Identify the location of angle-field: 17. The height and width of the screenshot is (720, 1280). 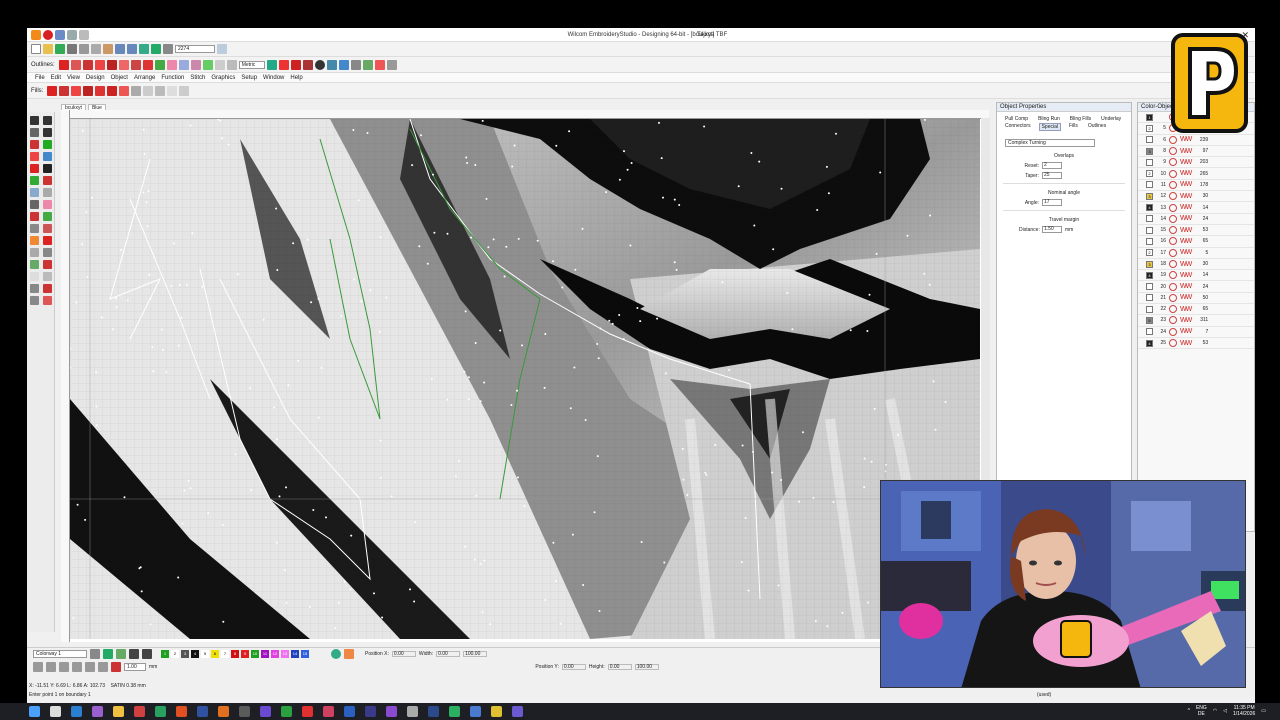
(1052, 202).